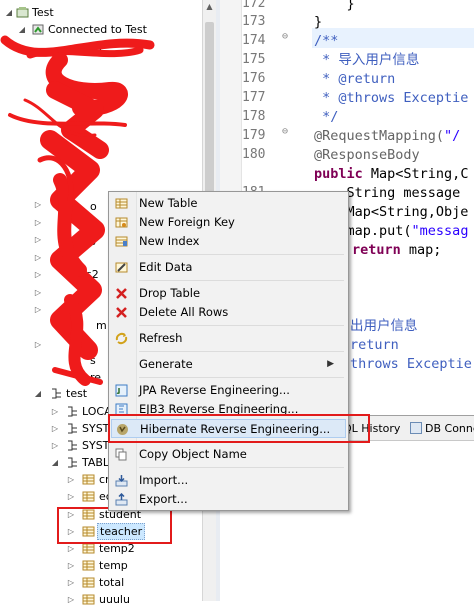 Image resolution: width=474 pixels, height=611 pixels. What do you see at coordinates (114, 599) in the screenshot?
I see `tree-table-label: uuulu` at bounding box center [114, 599].